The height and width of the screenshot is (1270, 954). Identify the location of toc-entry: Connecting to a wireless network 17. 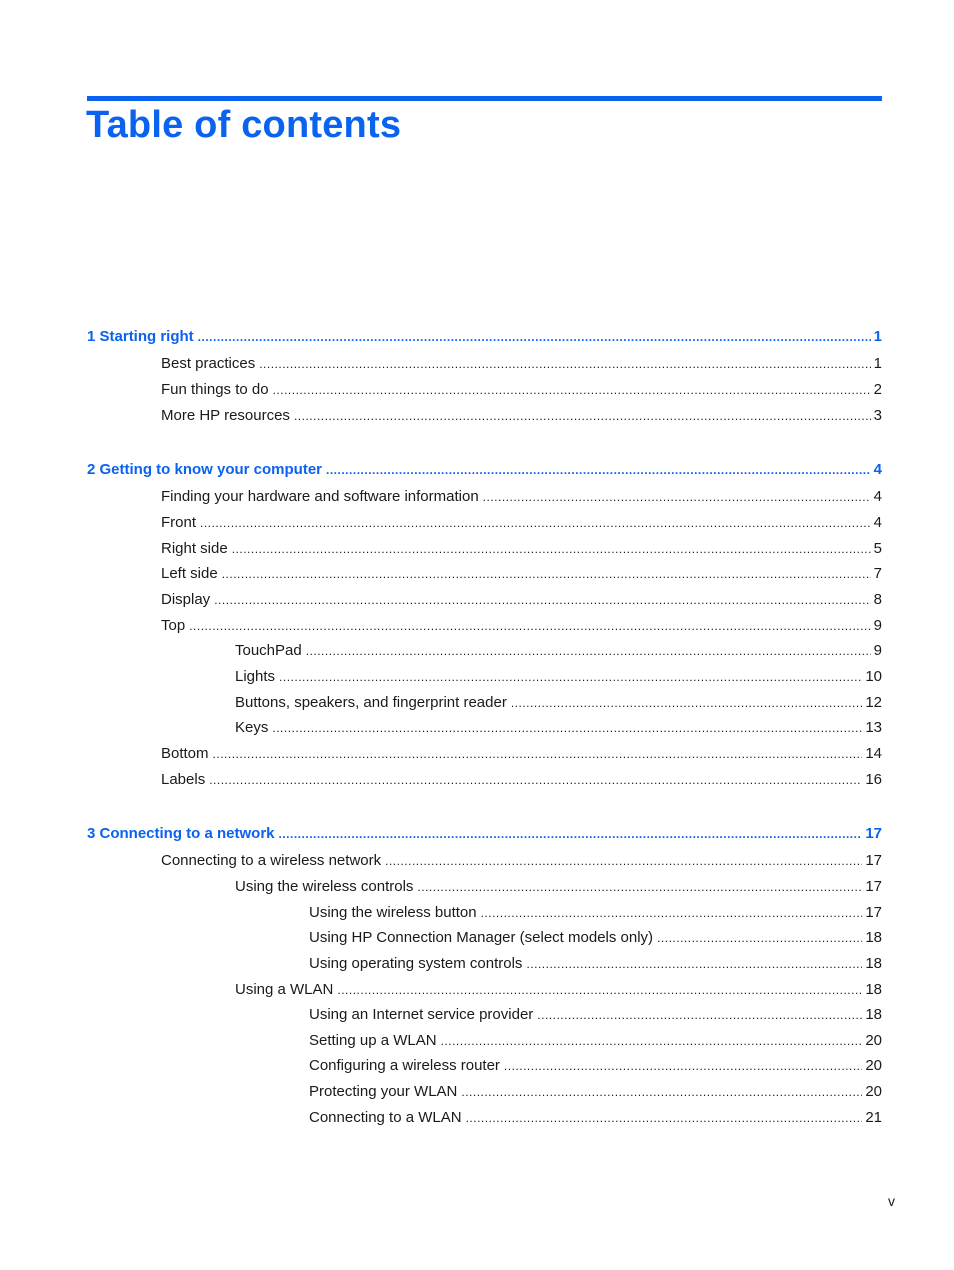
(521, 861).